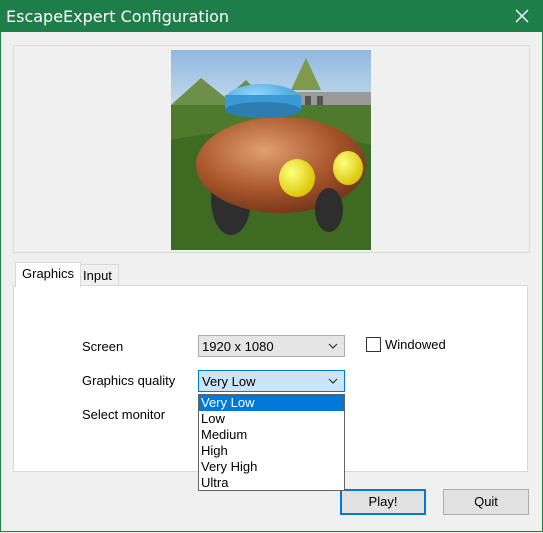 The width and height of the screenshot is (543, 533). Describe the element at coordinates (271, 419) in the screenshot. I see `quality-option-low: Low` at that location.